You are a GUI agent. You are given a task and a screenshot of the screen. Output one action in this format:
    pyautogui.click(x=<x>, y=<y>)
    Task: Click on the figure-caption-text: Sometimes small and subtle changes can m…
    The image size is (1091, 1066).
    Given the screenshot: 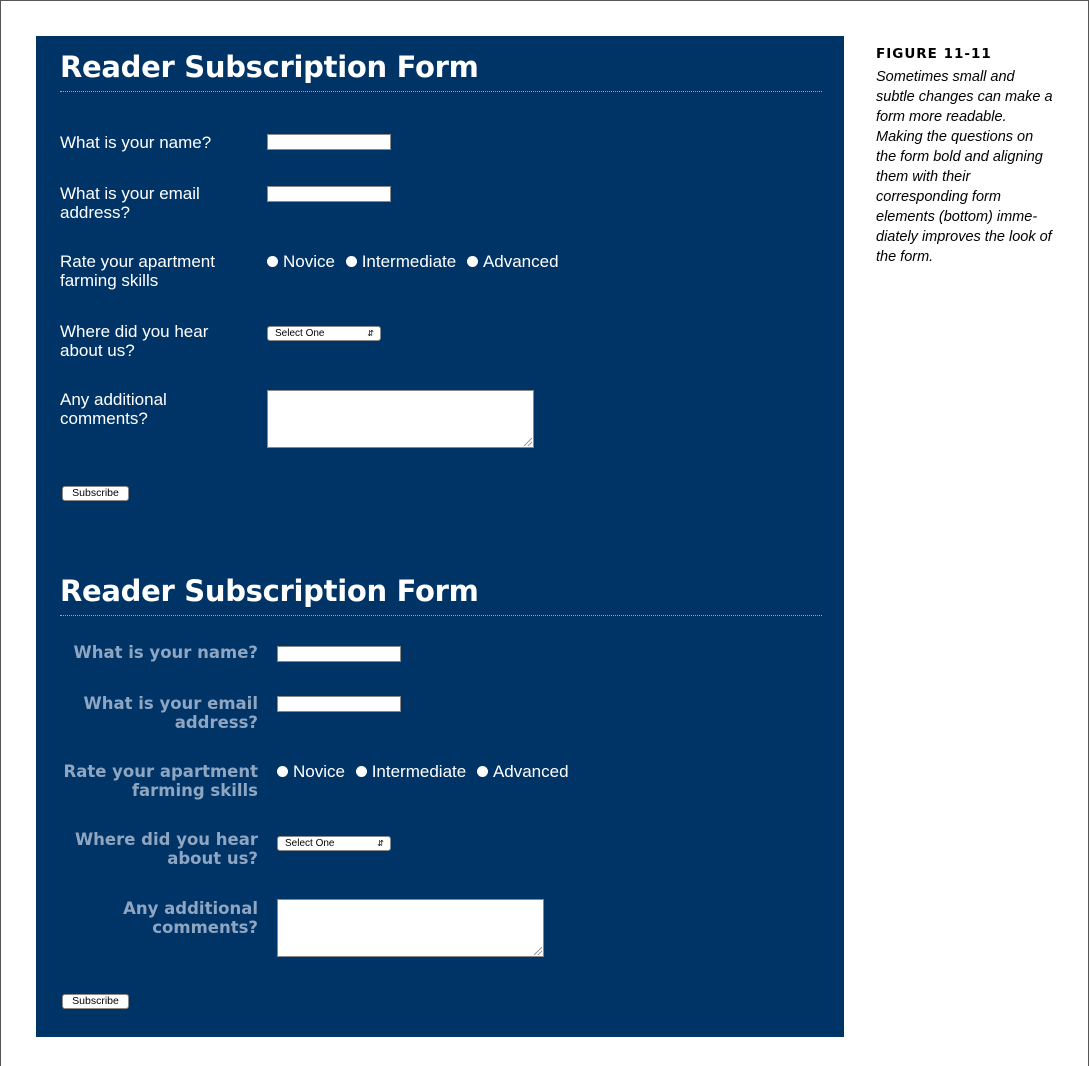 What is the action you would take?
    pyautogui.click(x=964, y=167)
    